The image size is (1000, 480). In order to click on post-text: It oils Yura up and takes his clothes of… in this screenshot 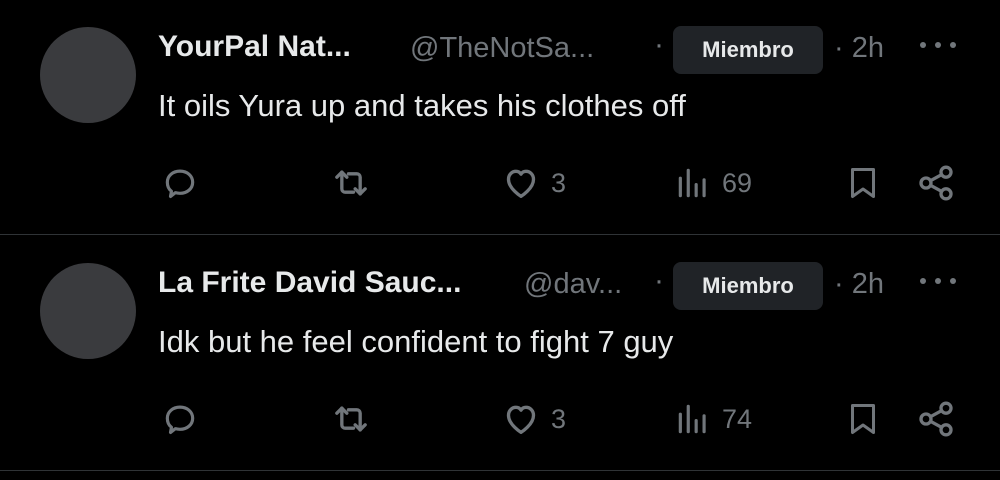, I will do `click(422, 105)`.